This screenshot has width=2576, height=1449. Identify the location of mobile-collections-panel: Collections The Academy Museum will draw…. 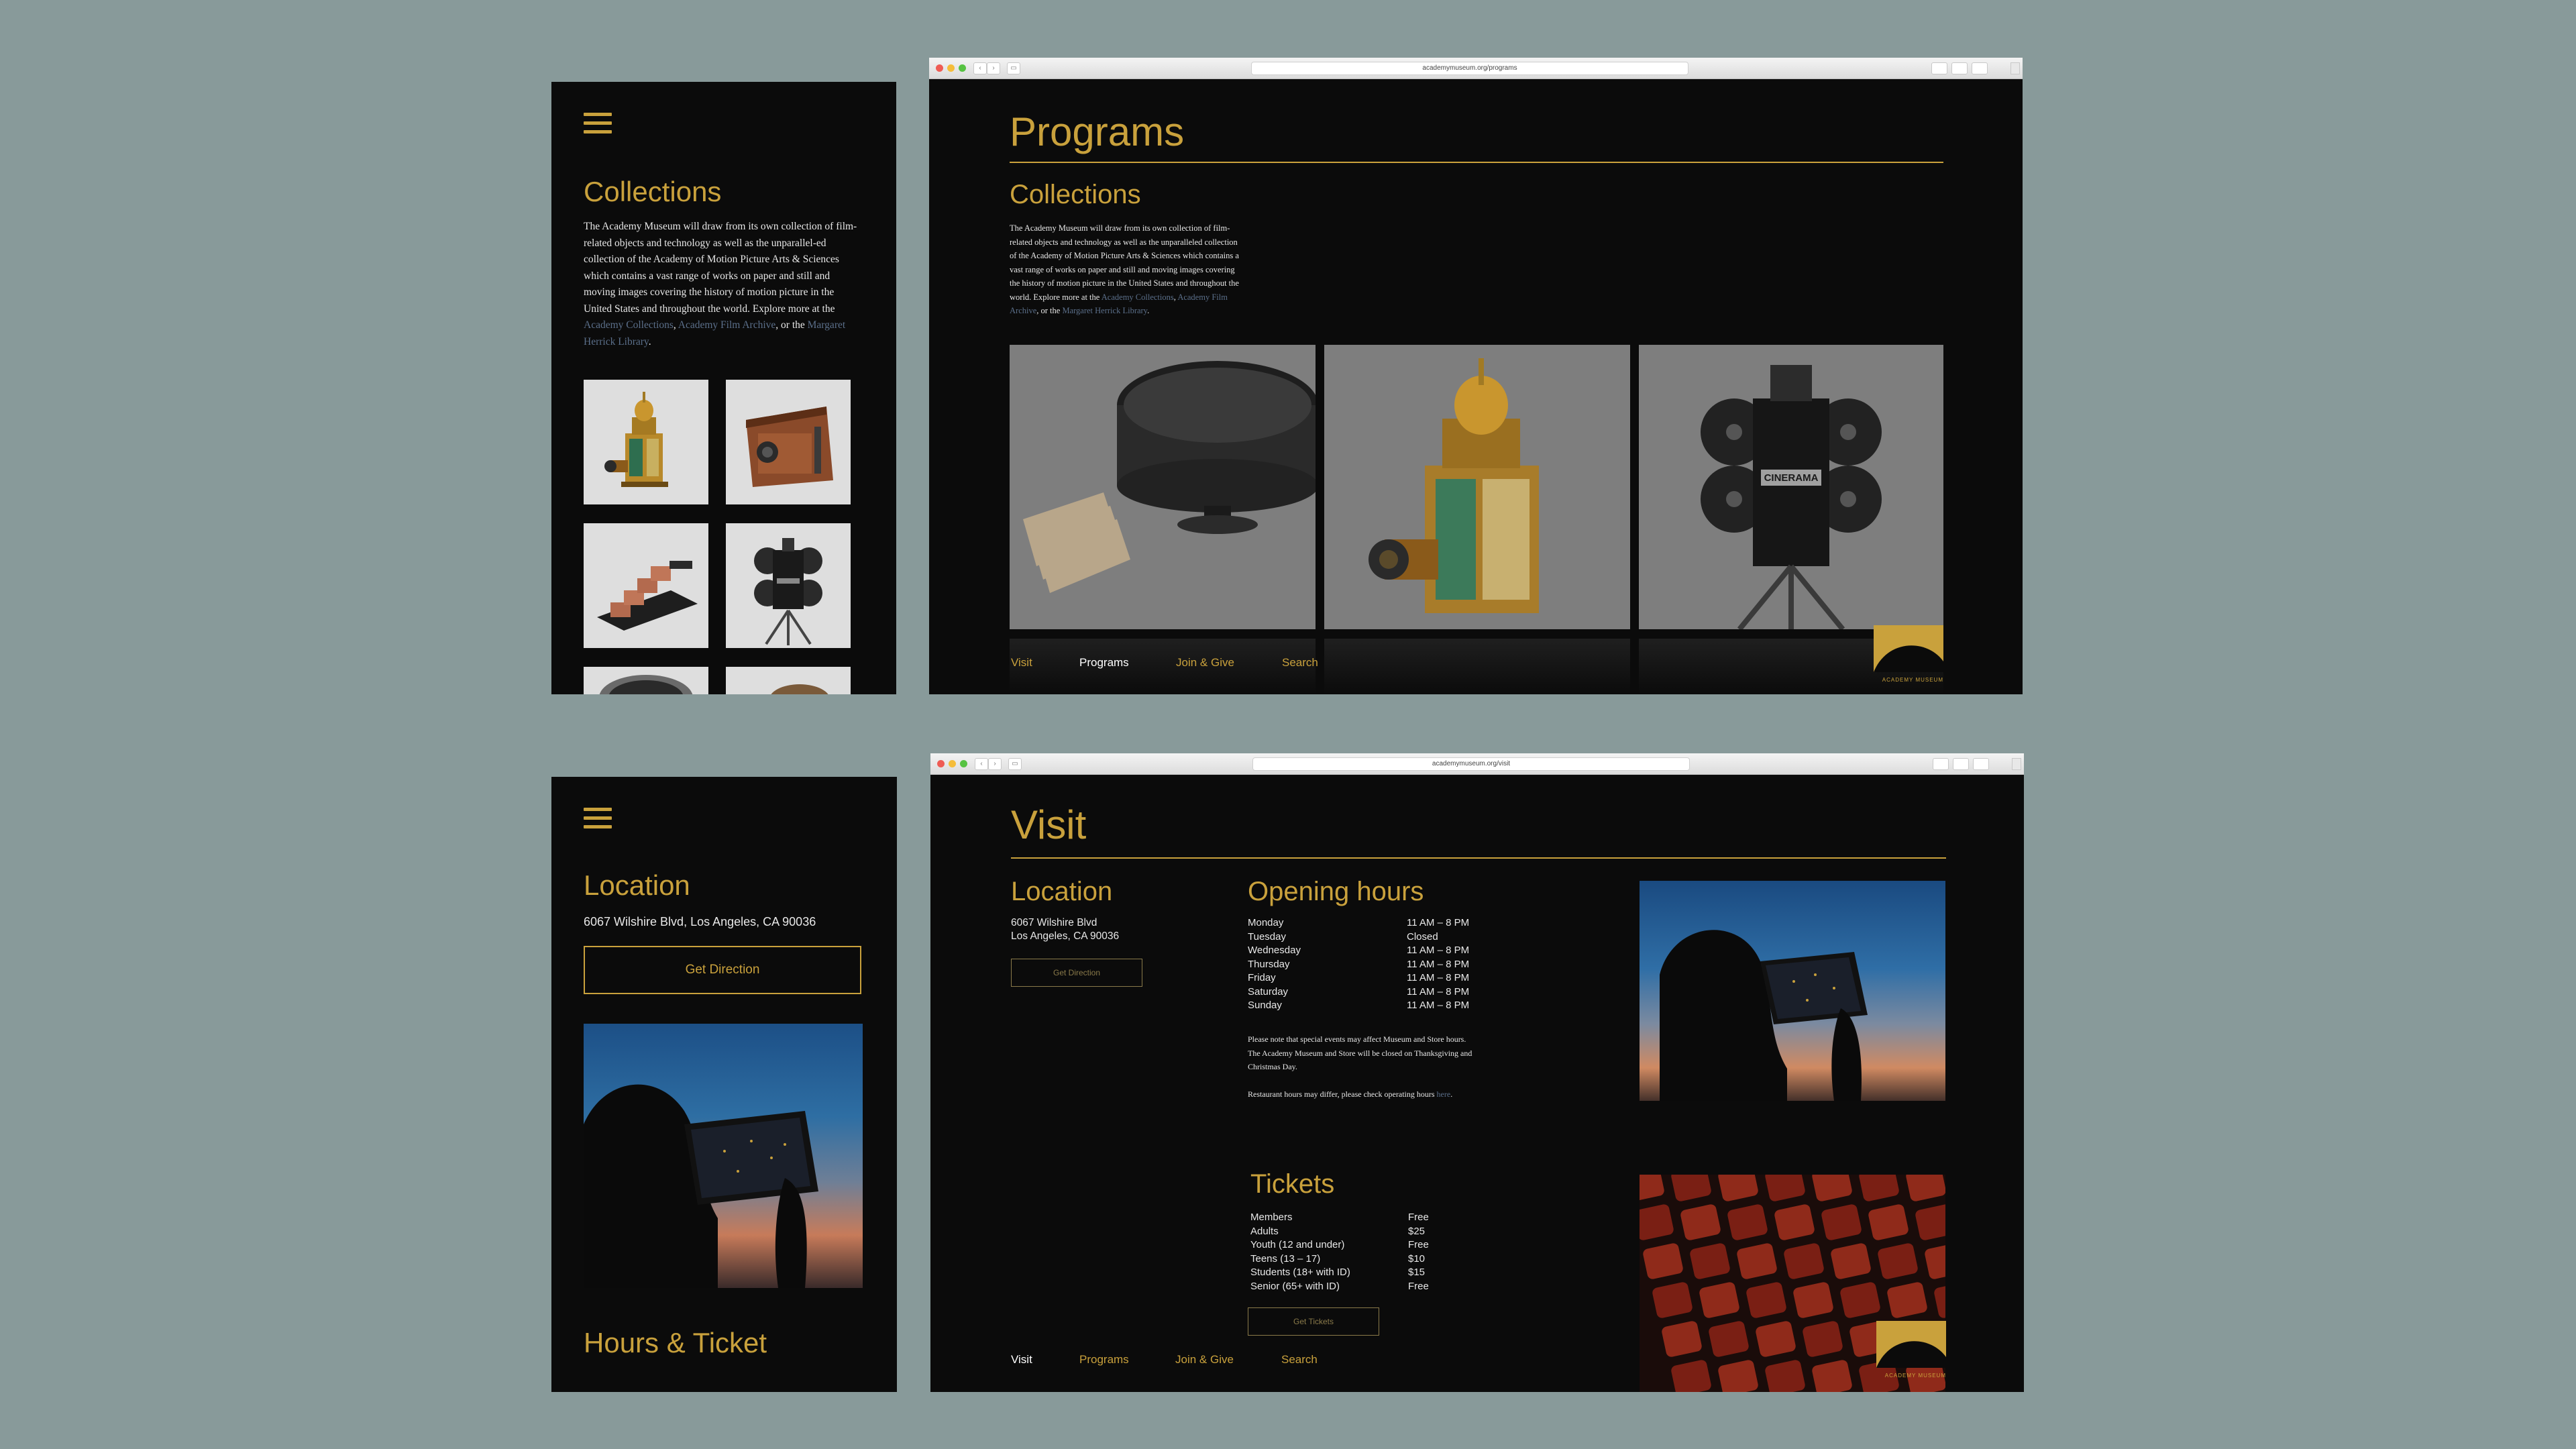
(723, 388).